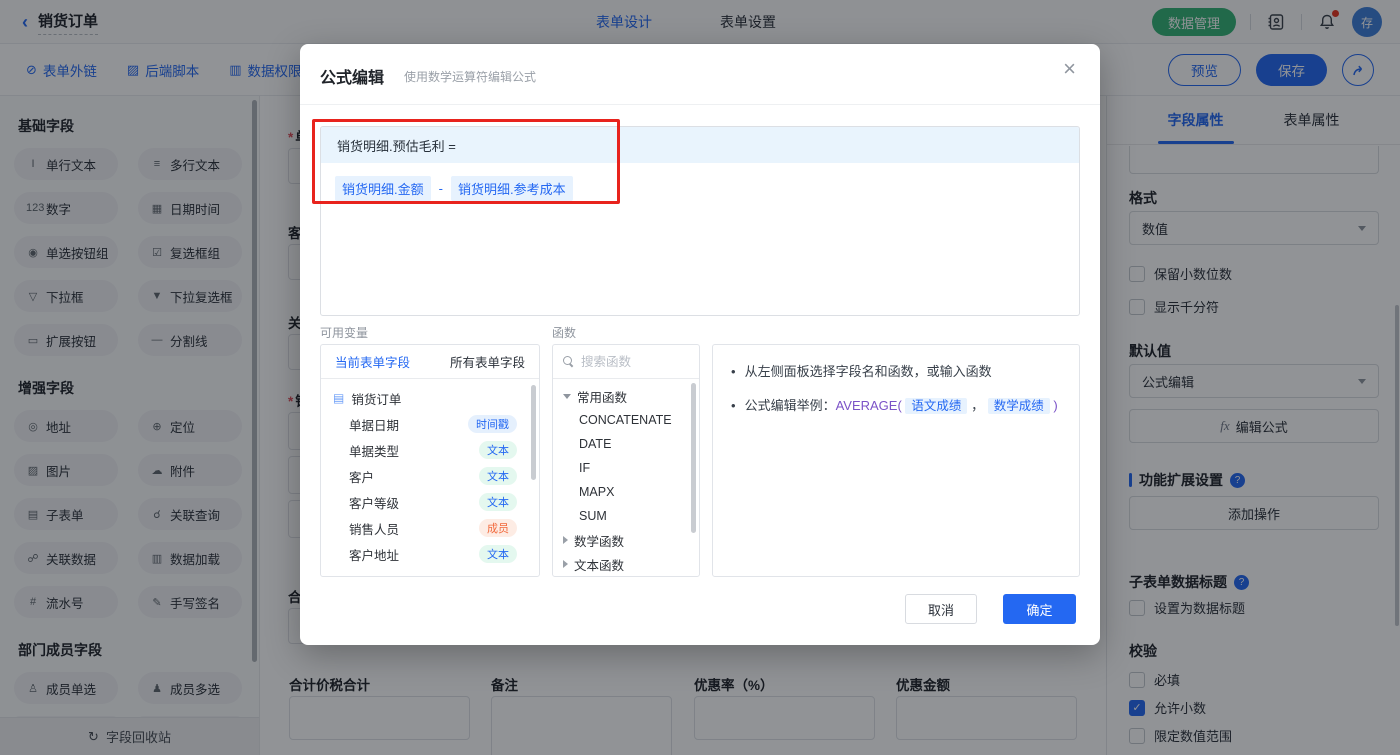  What do you see at coordinates (372, 361) in the screenshot?
I see `tab-current-form-fields: 当前表单字段` at bounding box center [372, 361].